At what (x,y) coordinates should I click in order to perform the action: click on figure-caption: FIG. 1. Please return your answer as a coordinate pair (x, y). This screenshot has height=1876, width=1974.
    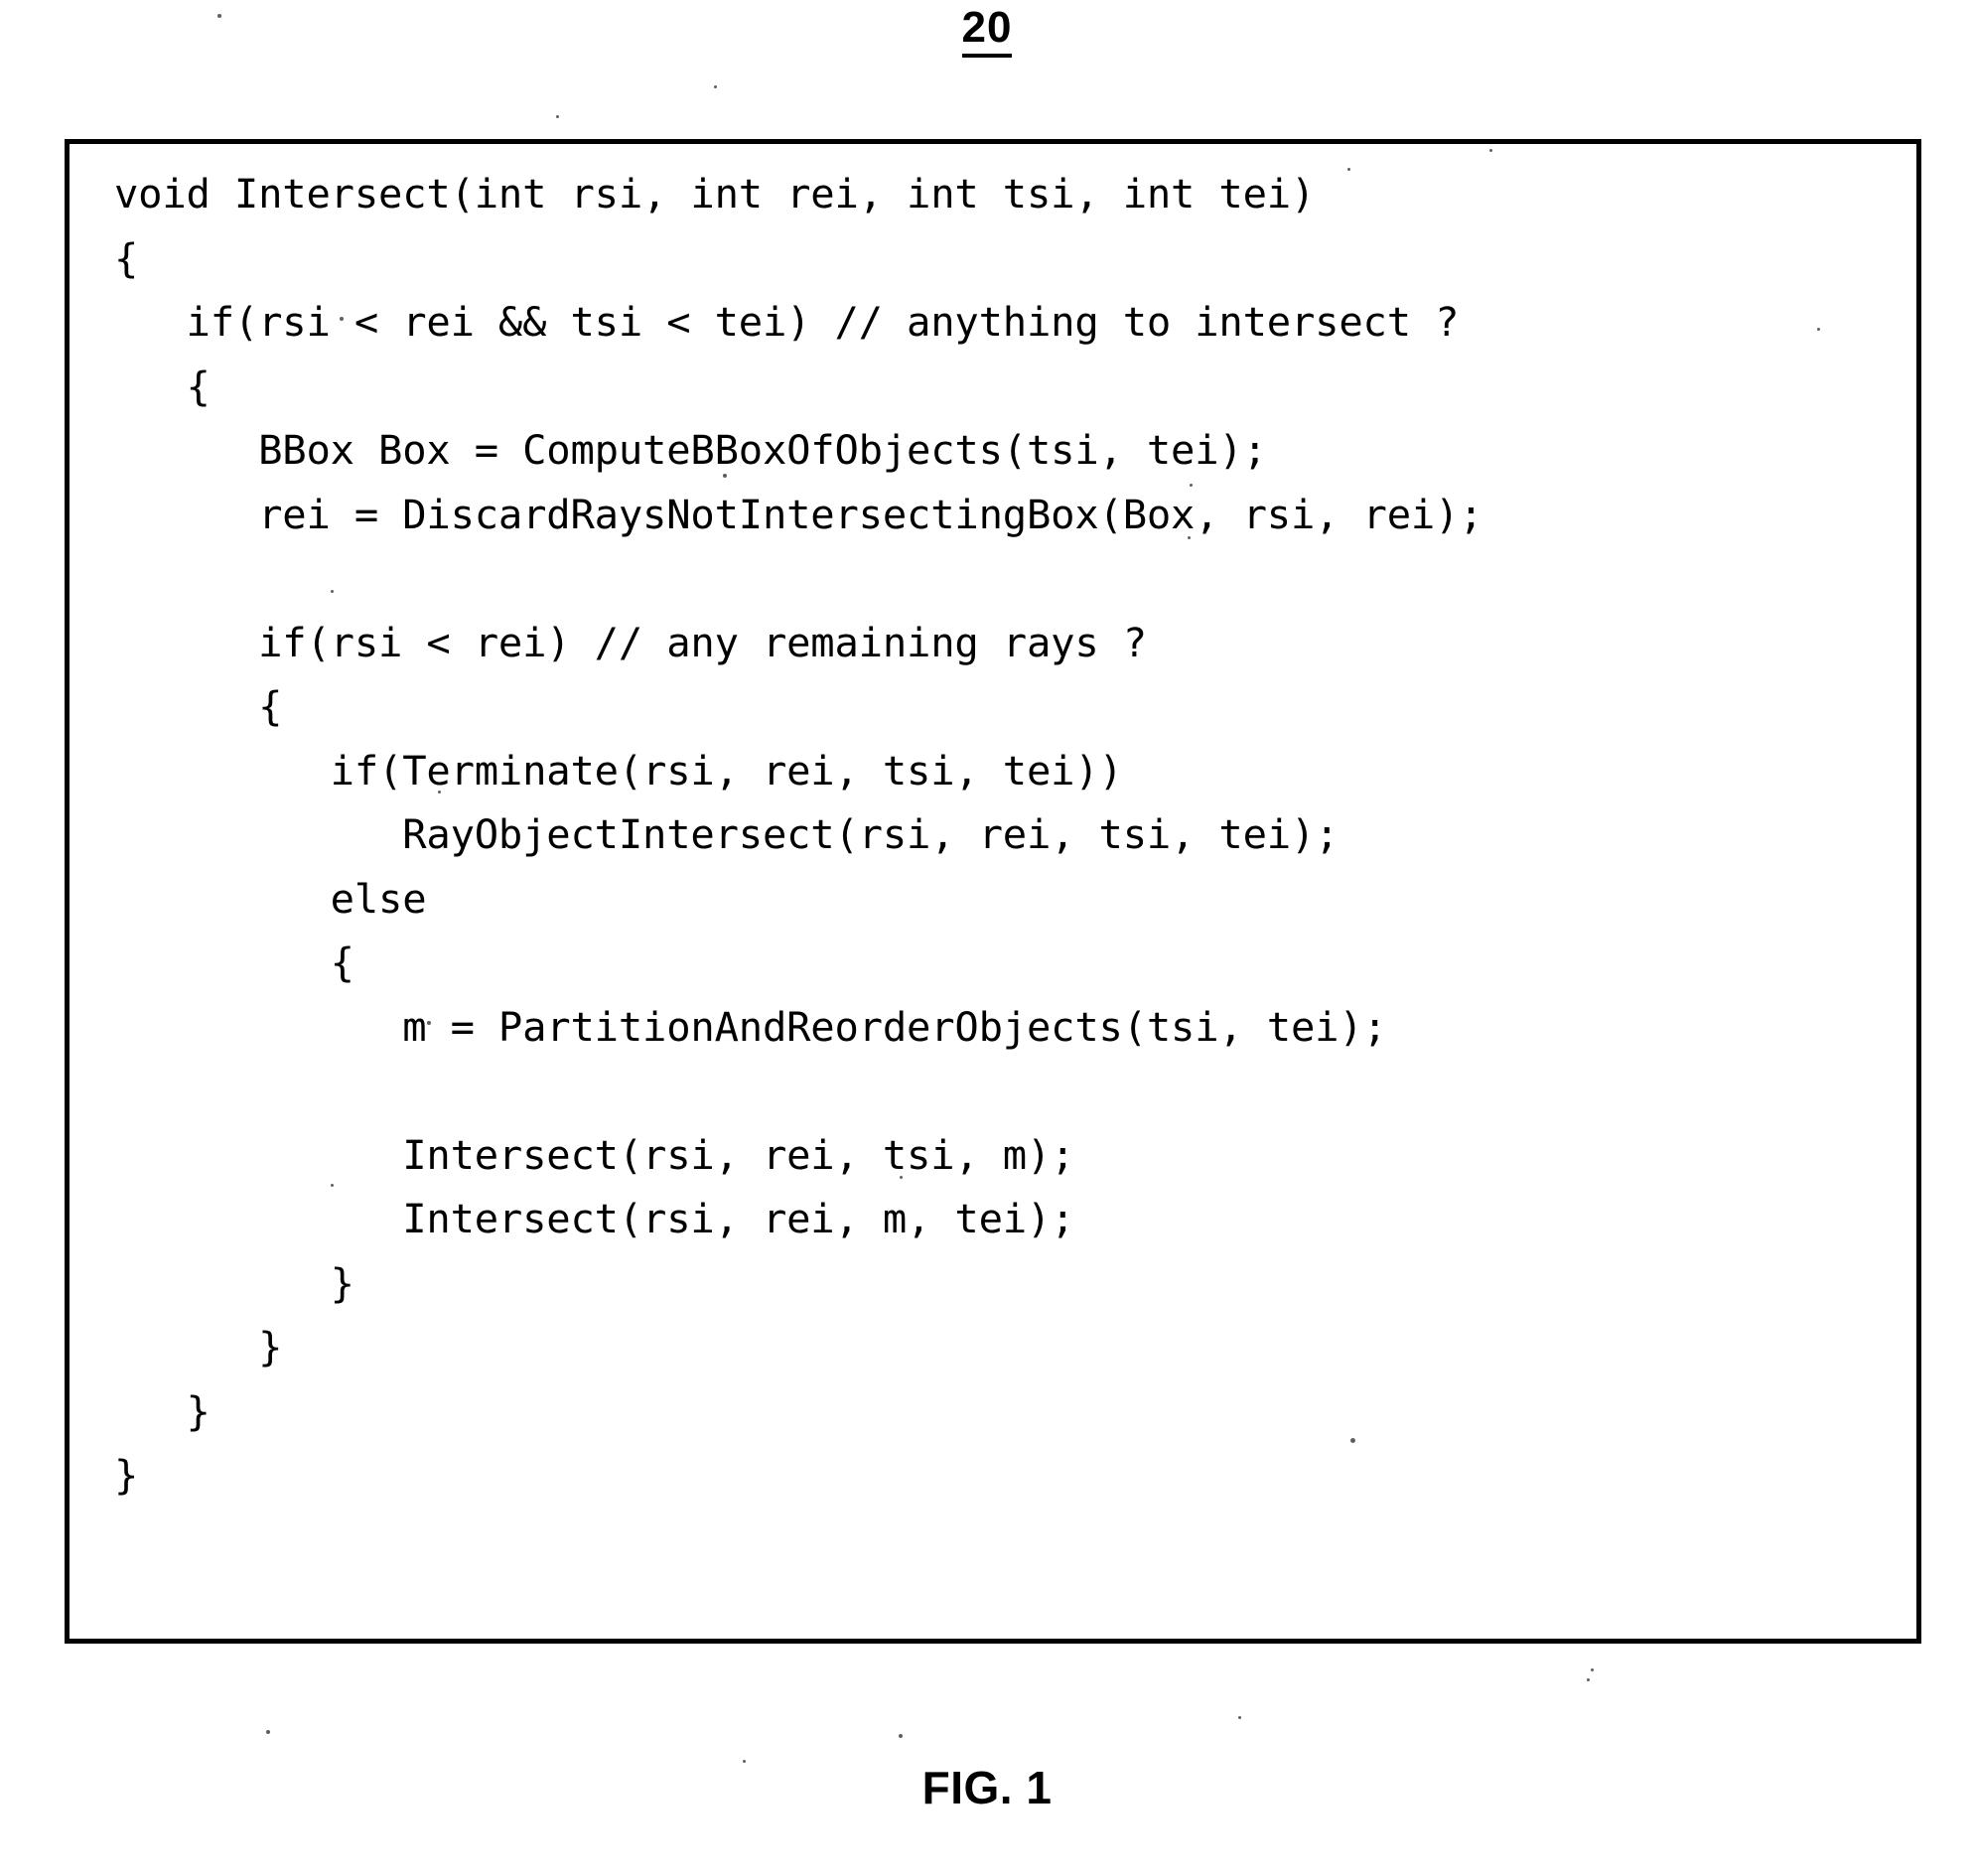
    Looking at the image, I should click on (987, 1788).